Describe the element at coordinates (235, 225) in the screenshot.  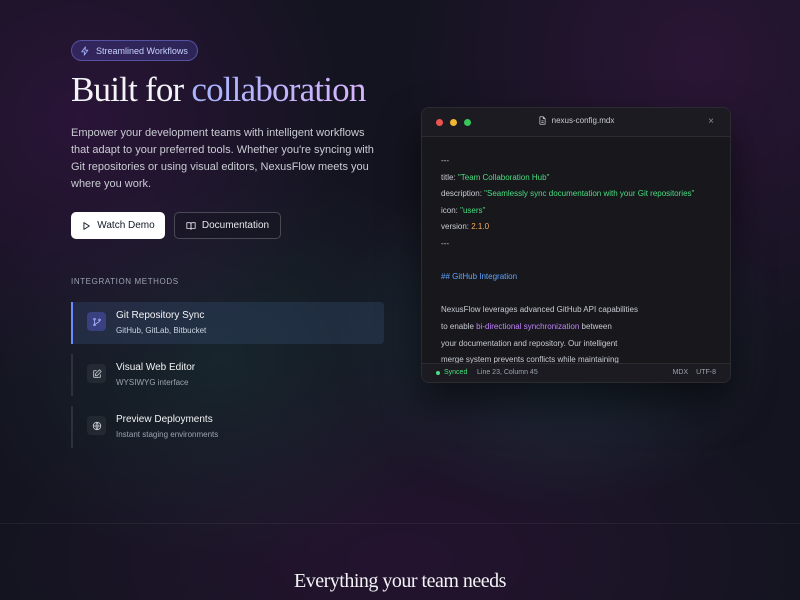
I see `documentation-label: Documentation` at that location.